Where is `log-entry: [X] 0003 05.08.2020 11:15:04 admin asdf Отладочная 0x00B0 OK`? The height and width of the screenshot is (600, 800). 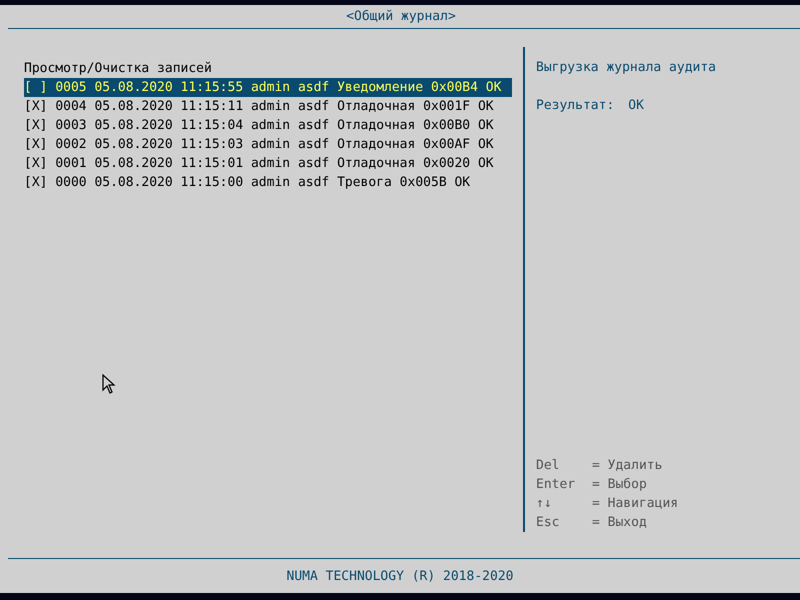 log-entry: [X] 0003 05.08.2020 11:15:04 admin asdf Отладочная 0x00B0 OK is located at coordinates (273, 125).